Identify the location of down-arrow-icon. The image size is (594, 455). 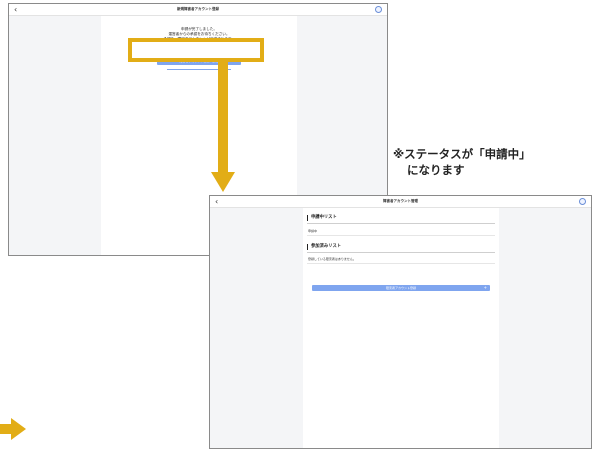
(223, 182).